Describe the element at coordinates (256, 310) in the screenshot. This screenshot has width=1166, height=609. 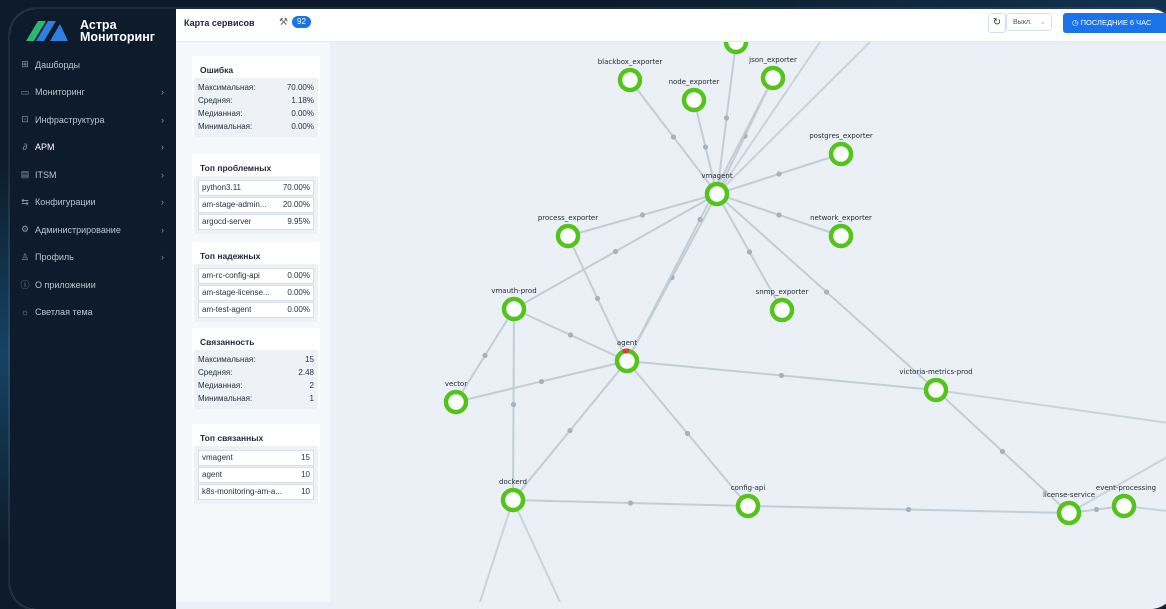
I see `list-item: am-test-agent 0.00%` at that location.